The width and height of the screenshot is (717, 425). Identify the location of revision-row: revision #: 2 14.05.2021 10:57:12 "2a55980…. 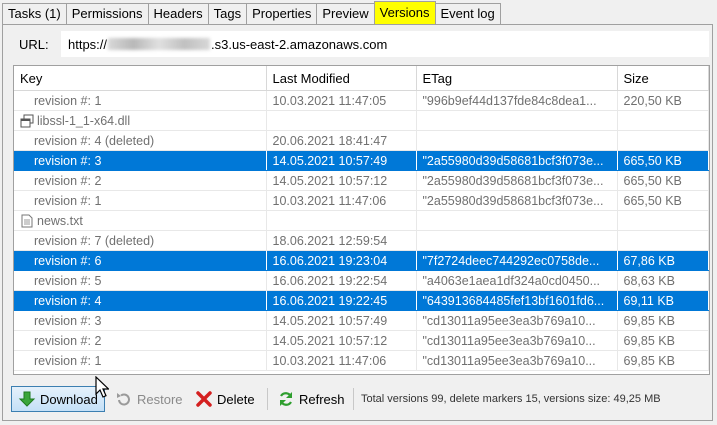
(361, 180).